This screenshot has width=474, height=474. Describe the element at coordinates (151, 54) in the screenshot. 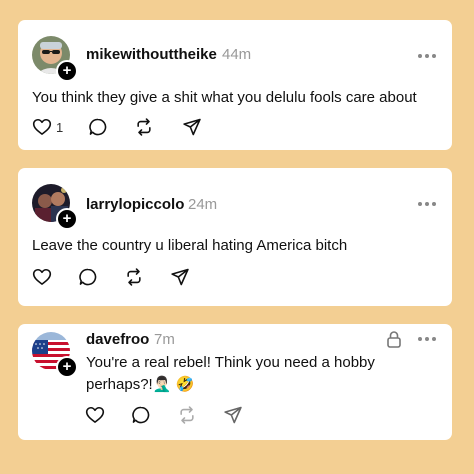

I see `username: mikewithouttheike` at that location.